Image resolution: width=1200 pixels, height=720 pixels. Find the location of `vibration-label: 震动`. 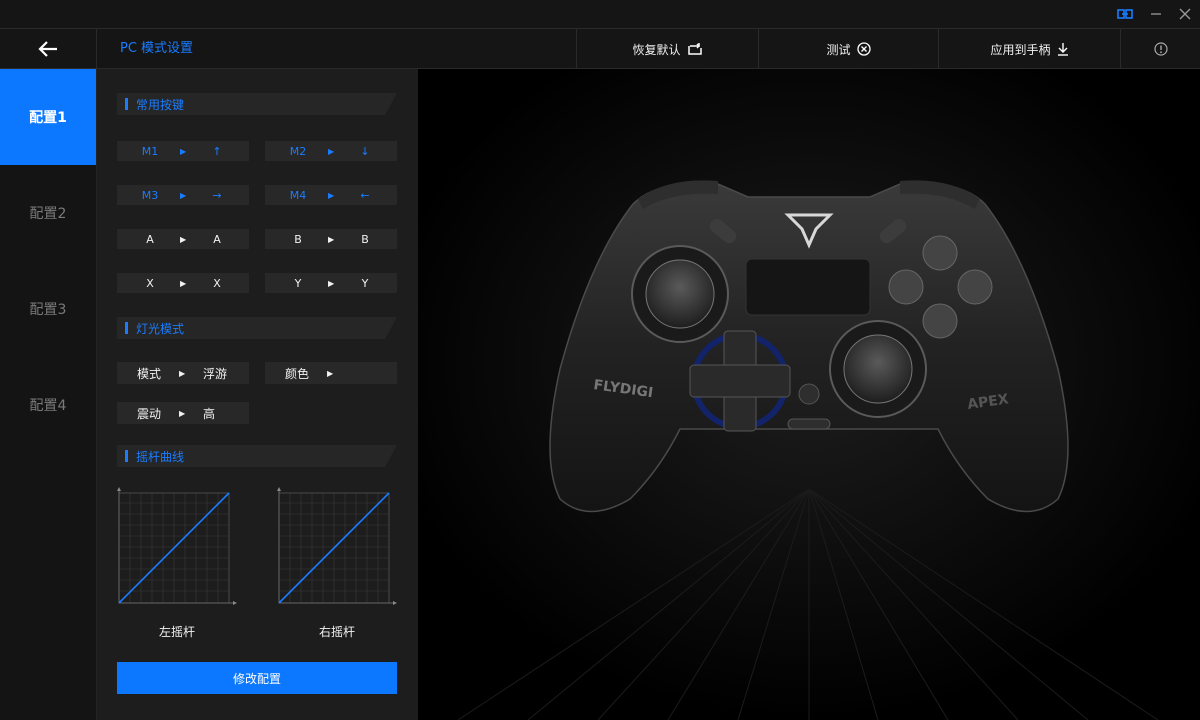

vibration-label: 震动 is located at coordinates (149, 413).